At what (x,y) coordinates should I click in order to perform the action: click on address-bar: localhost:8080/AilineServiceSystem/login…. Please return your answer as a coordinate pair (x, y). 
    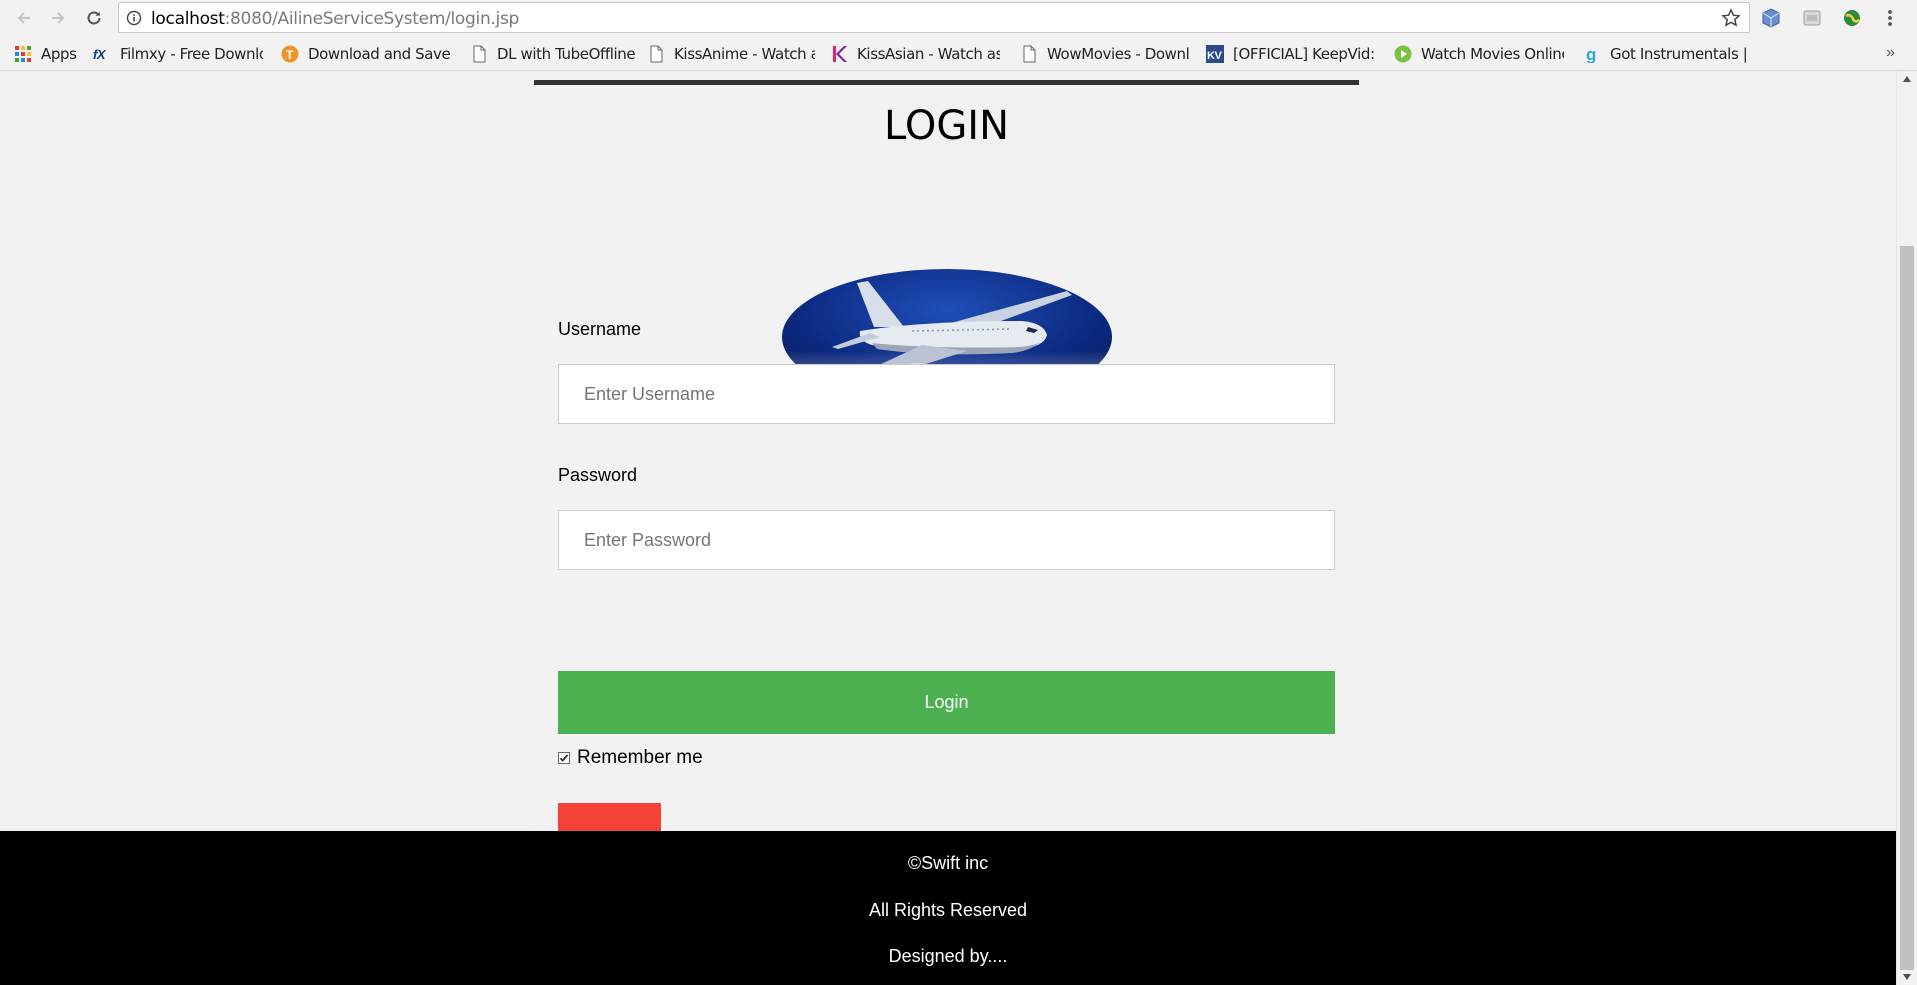
    Looking at the image, I should click on (934, 17).